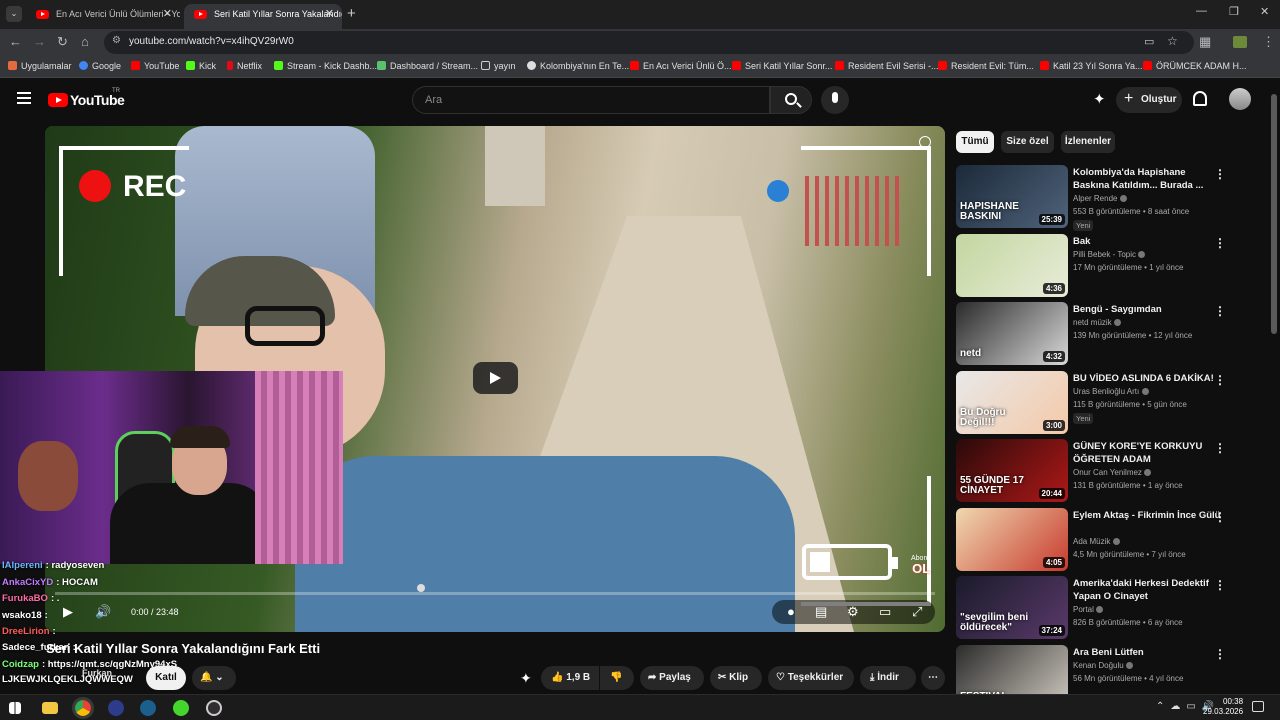  What do you see at coordinates (1099, 99) in the screenshot?
I see `ai-sparkle-icon: ✦` at bounding box center [1099, 99].